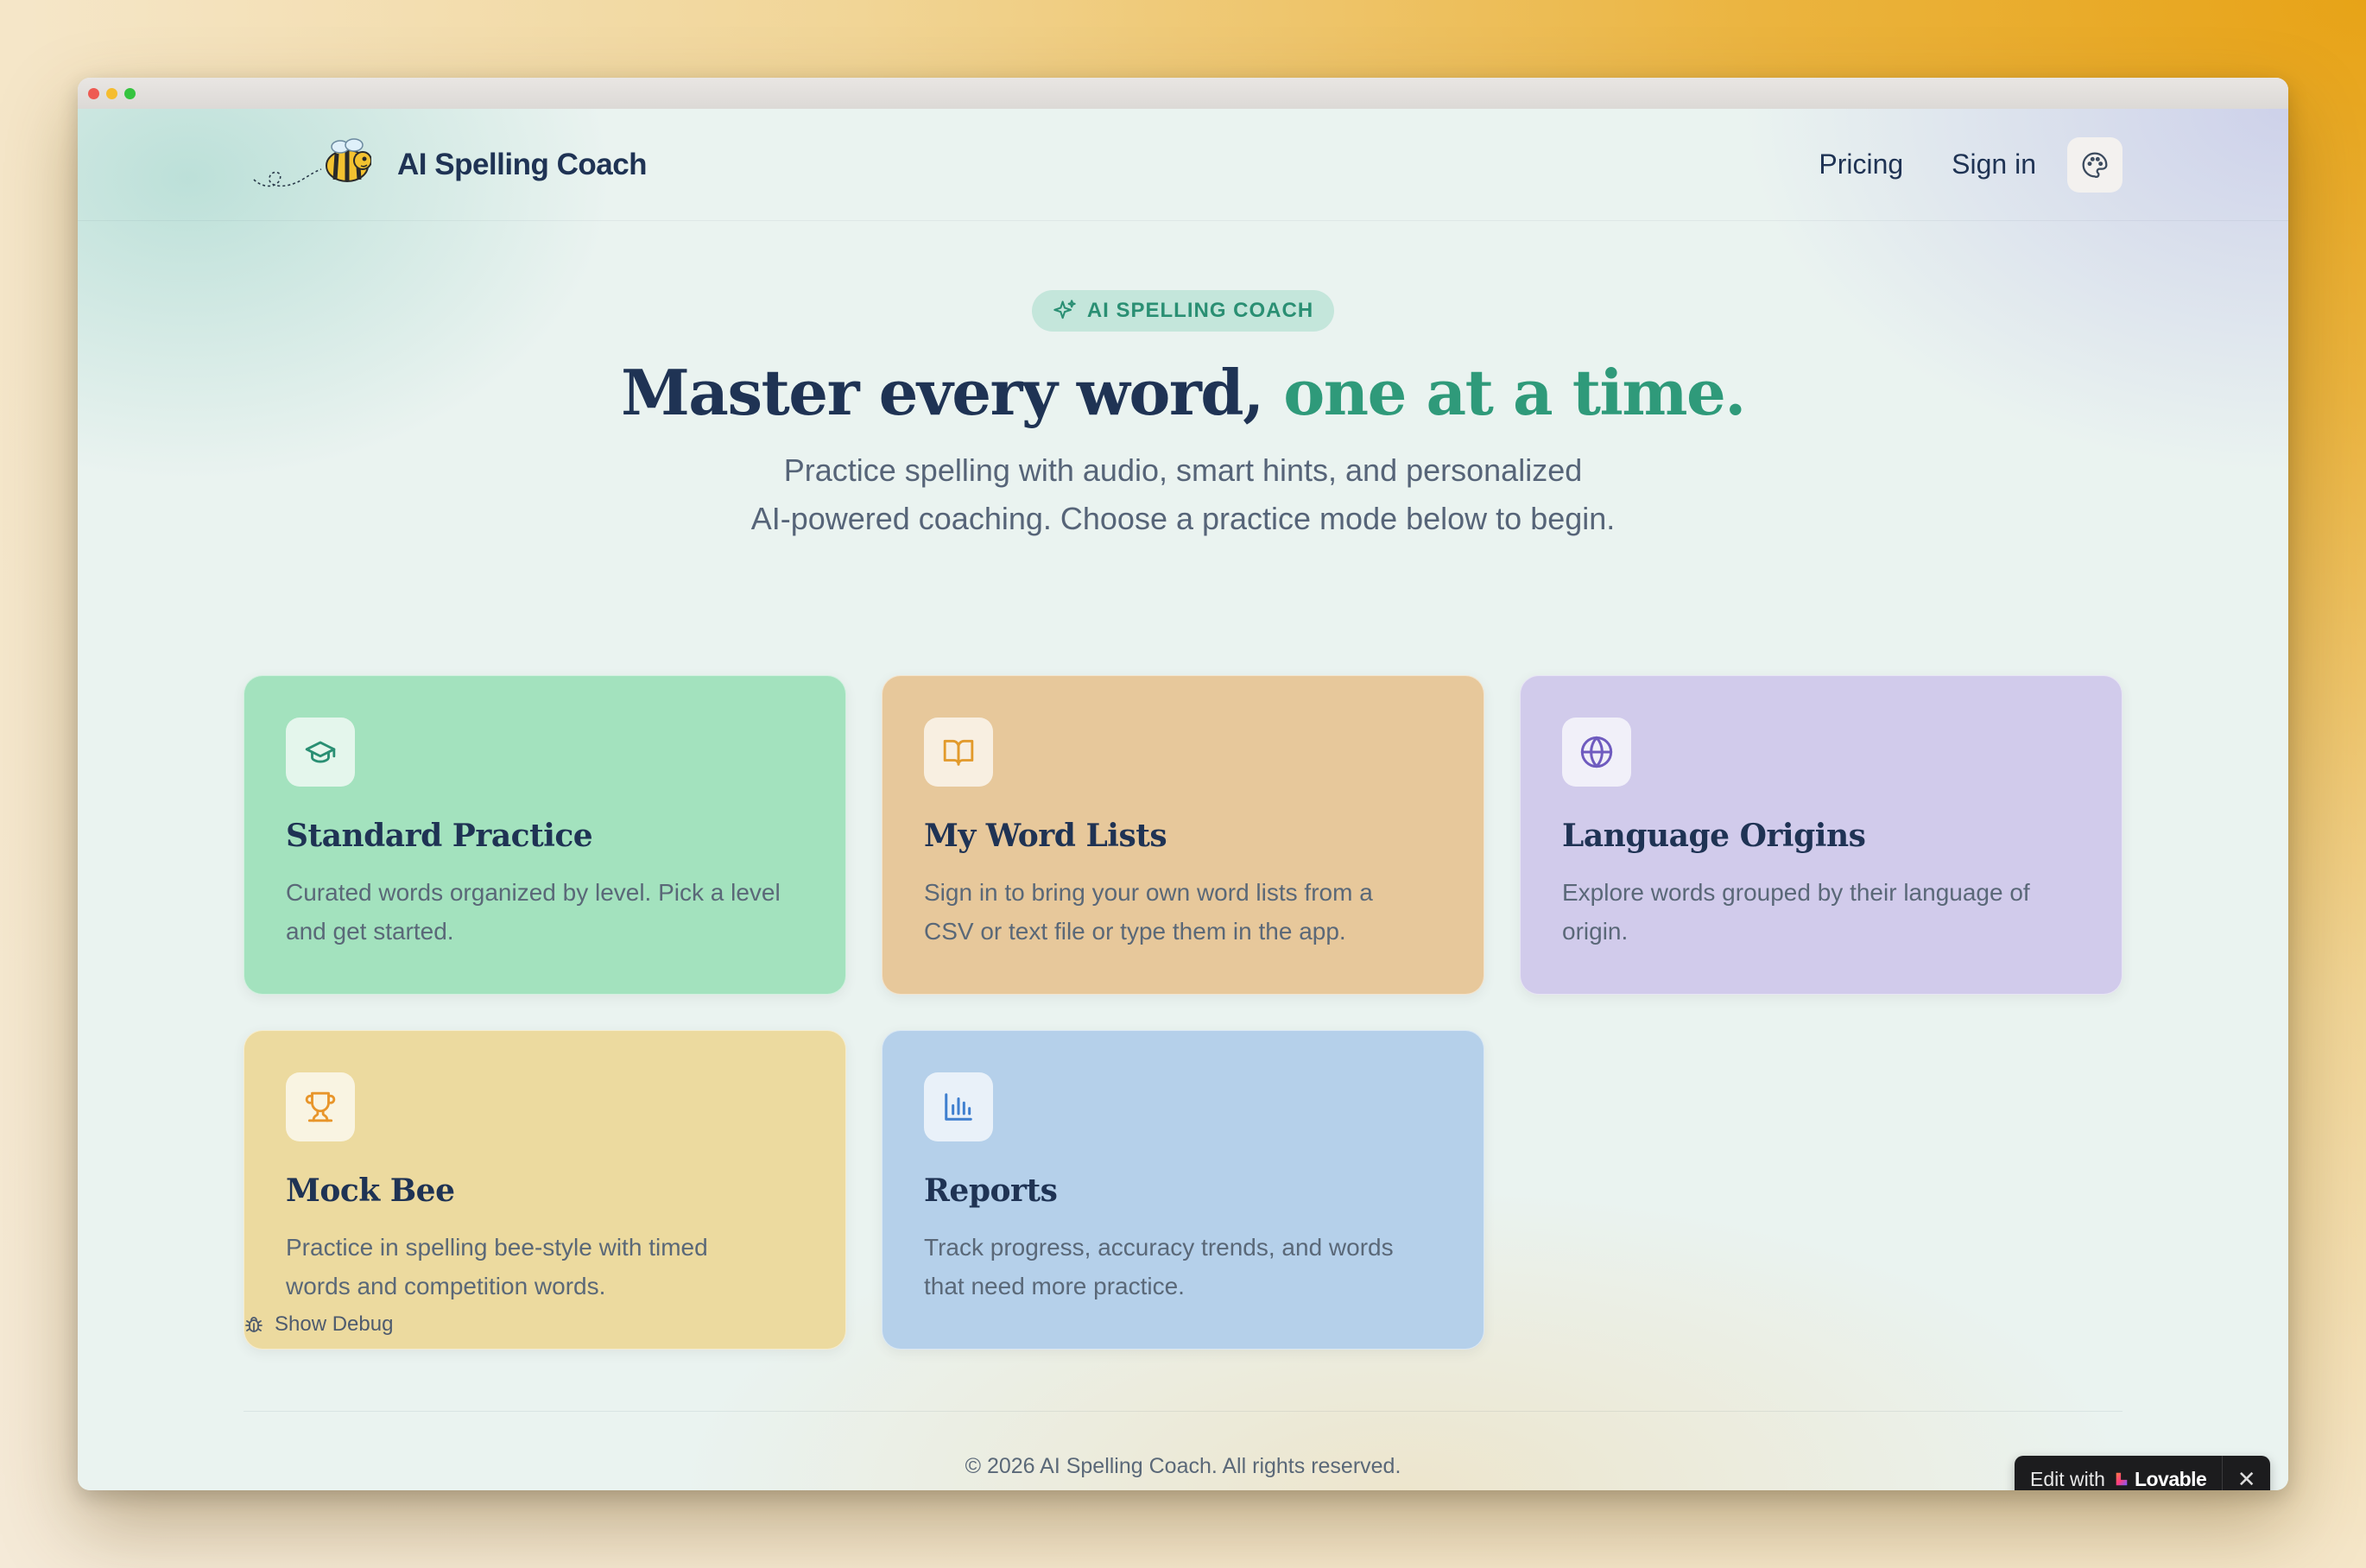  I want to click on card-title: Standard Practice, so click(439, 836).